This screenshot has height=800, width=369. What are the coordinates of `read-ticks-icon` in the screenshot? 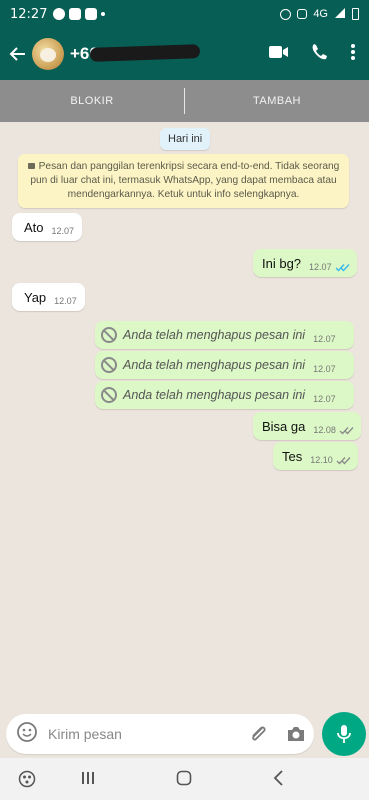 It's located at (343, 267).